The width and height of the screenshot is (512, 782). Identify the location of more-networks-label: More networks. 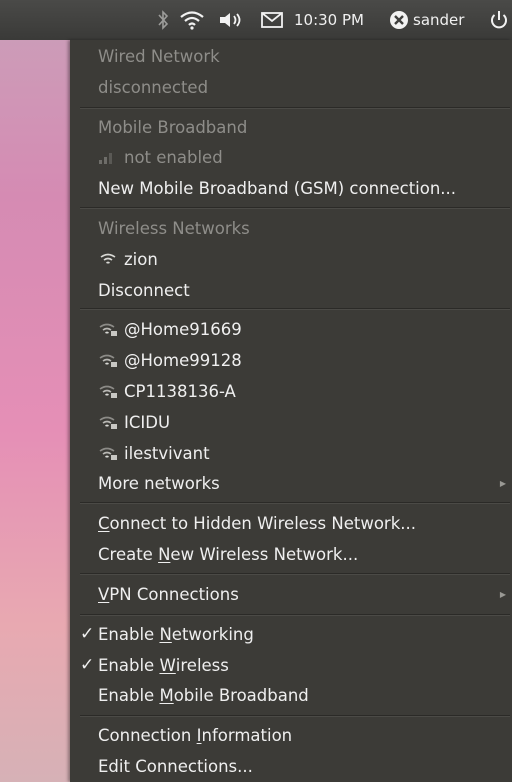
(159, 483).